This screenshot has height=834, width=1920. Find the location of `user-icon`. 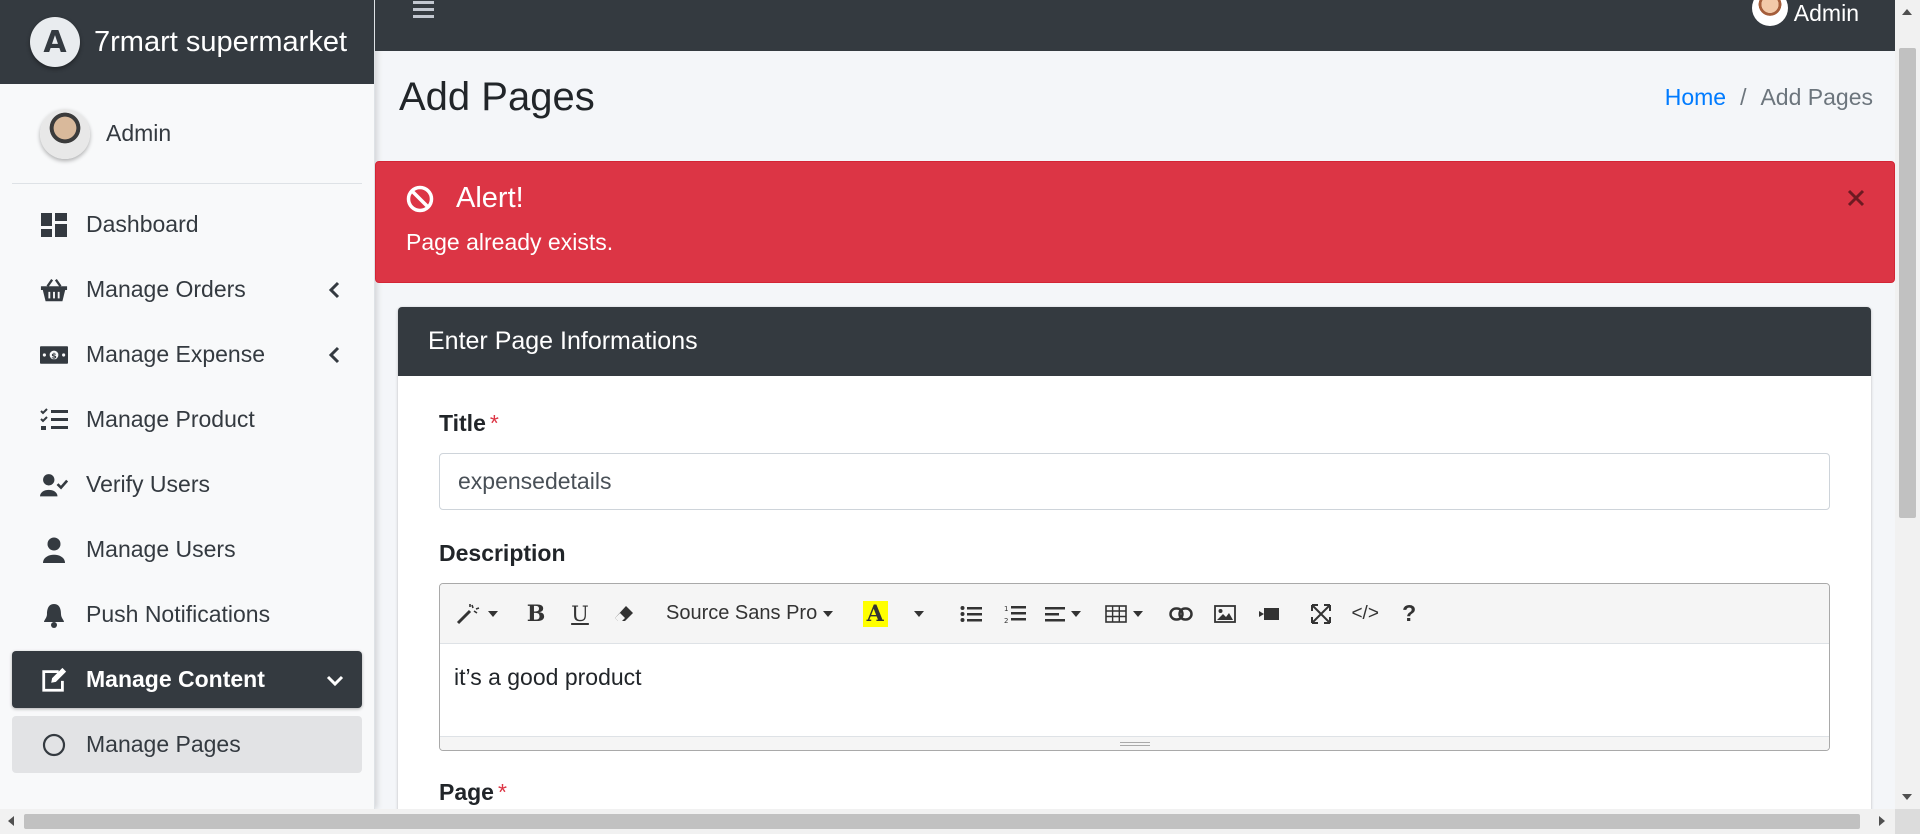

user-icon is located at coordinates (54, 550).